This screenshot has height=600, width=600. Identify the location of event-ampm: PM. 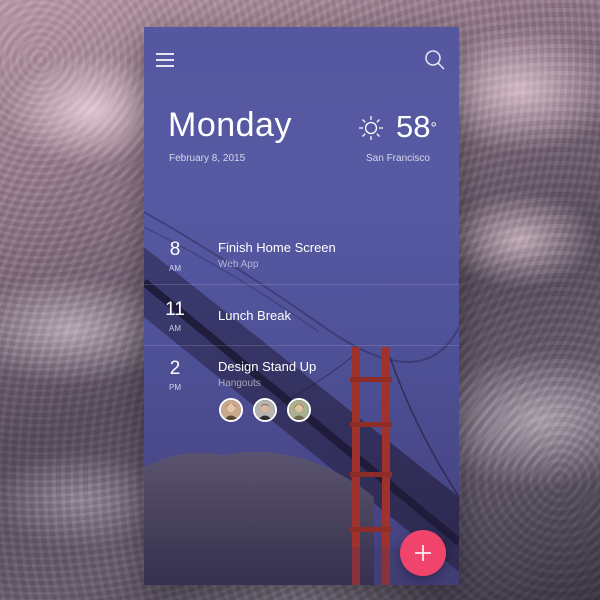
(175, 387).